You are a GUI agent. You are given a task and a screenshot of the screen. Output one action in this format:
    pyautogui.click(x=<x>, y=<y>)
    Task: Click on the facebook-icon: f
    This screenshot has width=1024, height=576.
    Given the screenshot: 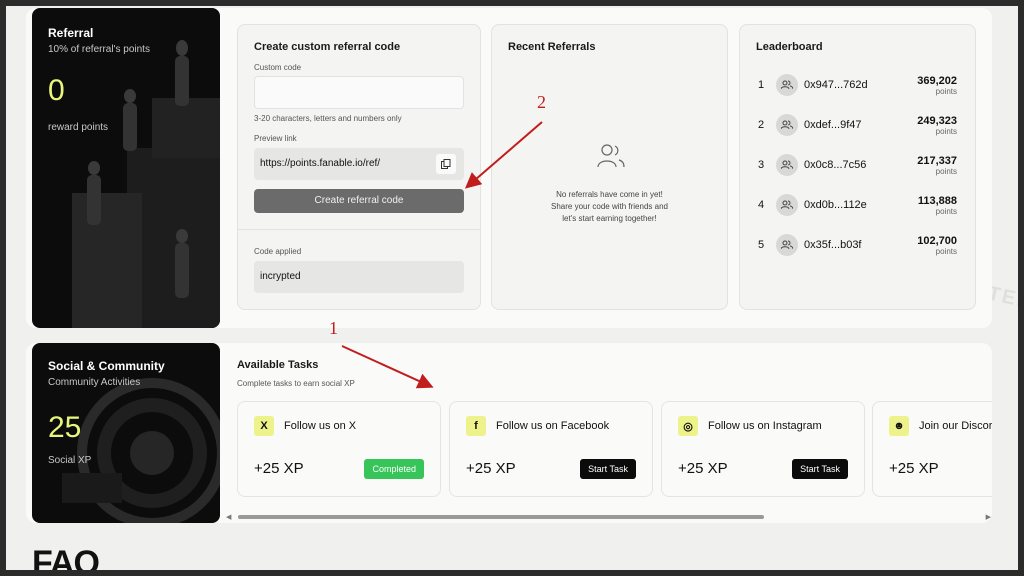 What is the action you would take?
    pyautogui.click(x=476, y=426)
    